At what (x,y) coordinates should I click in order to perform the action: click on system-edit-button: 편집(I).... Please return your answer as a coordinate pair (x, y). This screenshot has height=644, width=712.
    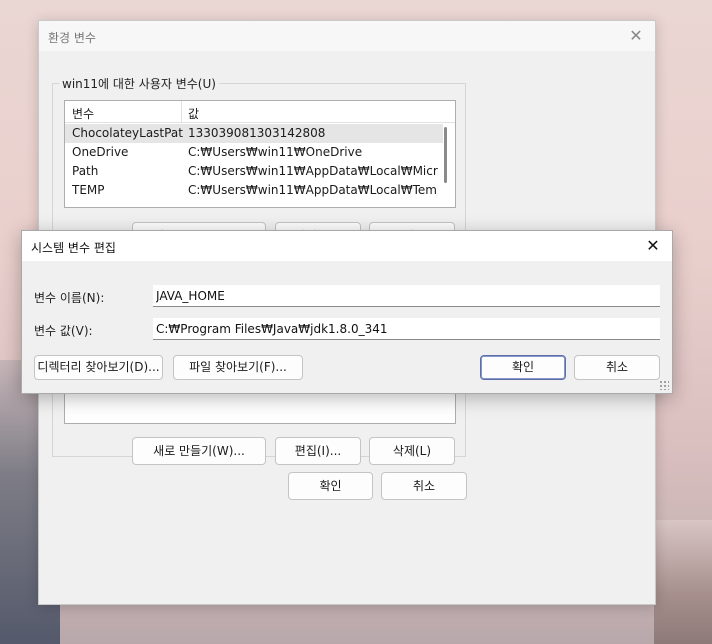
    Looking at the image, I should click on (318, 451).